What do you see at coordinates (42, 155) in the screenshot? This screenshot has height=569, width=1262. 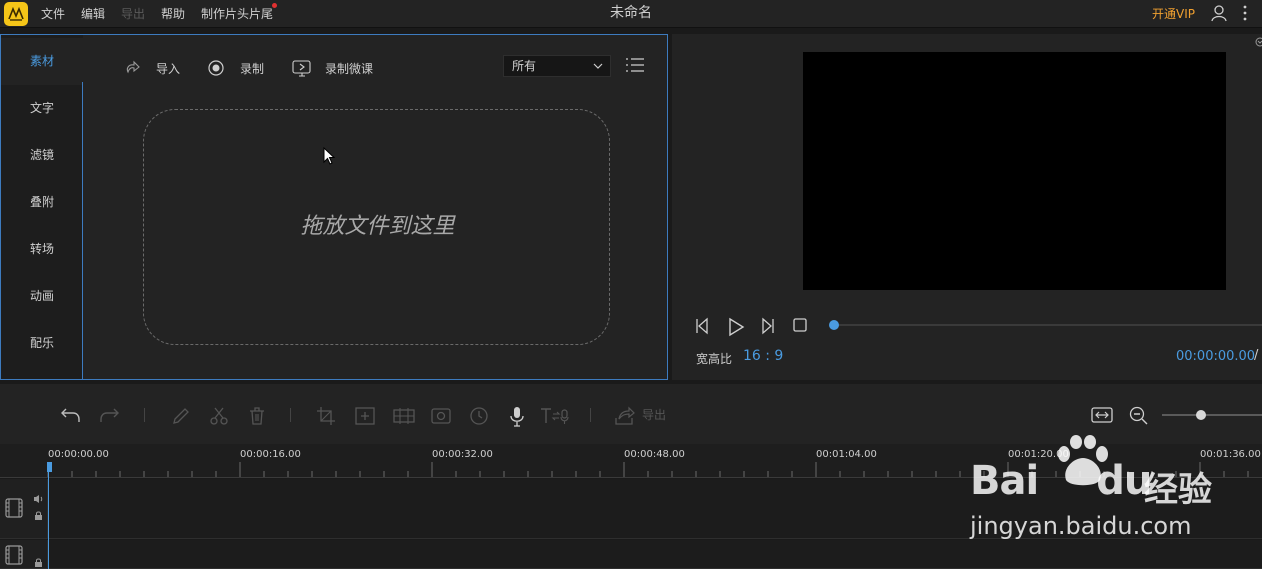 I see `side-nav-filters: 滤镜` at bounding box center [42, 155].